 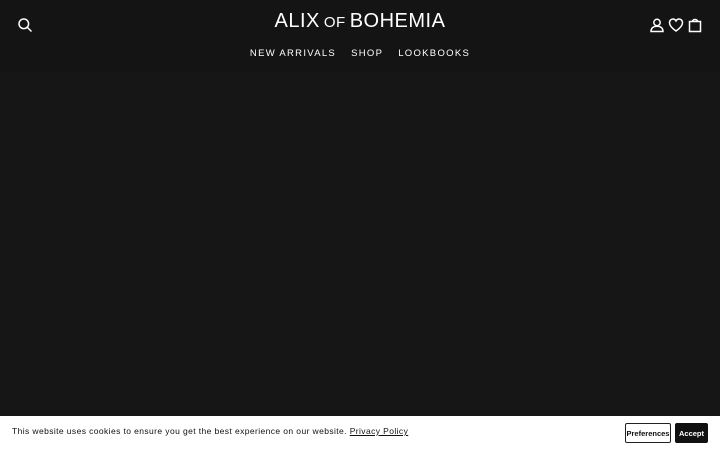 I want to click on nav-item-lookbooks: LOOKBOOKS, so click(x=434, y=53).